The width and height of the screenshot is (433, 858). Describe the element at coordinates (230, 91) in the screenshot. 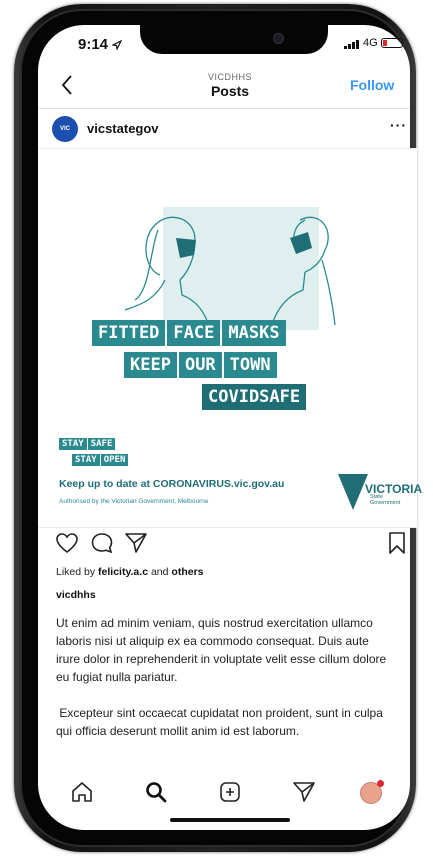

I see `page-title: Posts` at that location.